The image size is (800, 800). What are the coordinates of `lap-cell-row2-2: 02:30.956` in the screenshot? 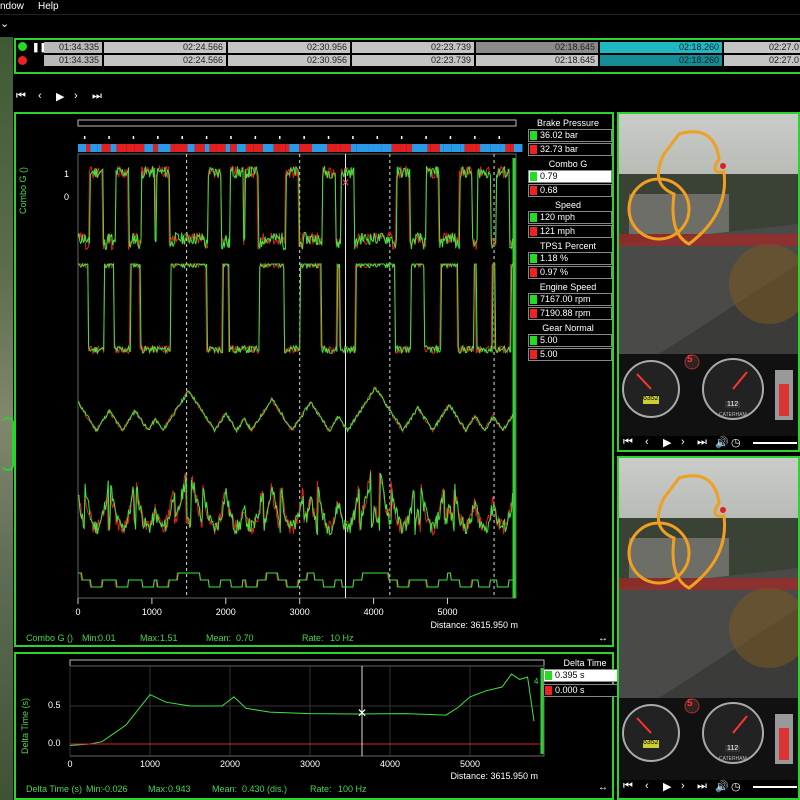 It's located at (289, 60).